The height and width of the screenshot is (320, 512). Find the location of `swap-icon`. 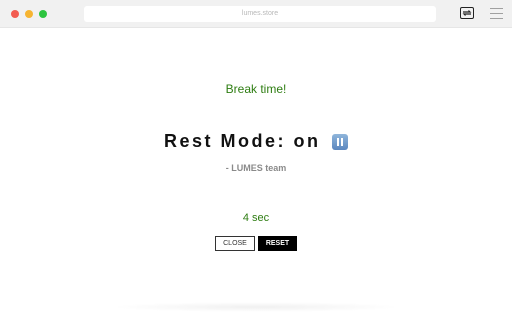

swap-icon is located at coordinates (467, 13).